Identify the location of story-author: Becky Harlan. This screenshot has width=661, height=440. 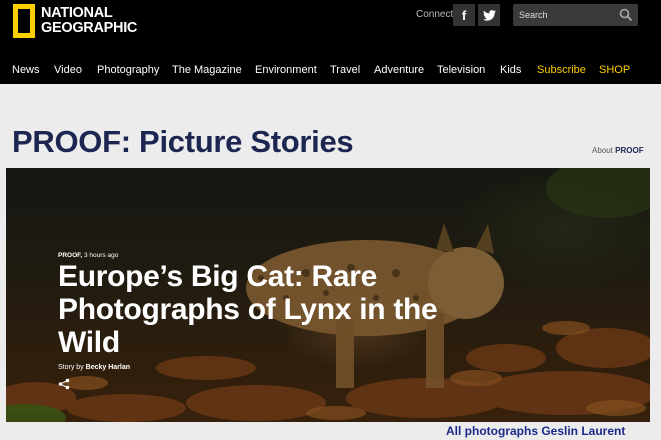
(108, 367).